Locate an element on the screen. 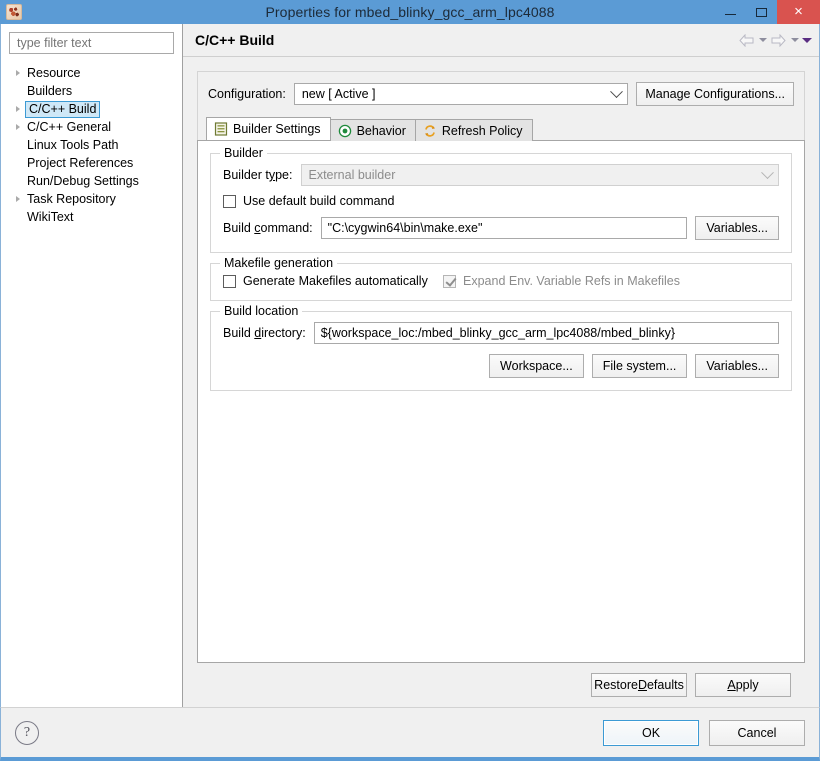  sidebar-item-label: Builders is located at coordinates (50, 90).